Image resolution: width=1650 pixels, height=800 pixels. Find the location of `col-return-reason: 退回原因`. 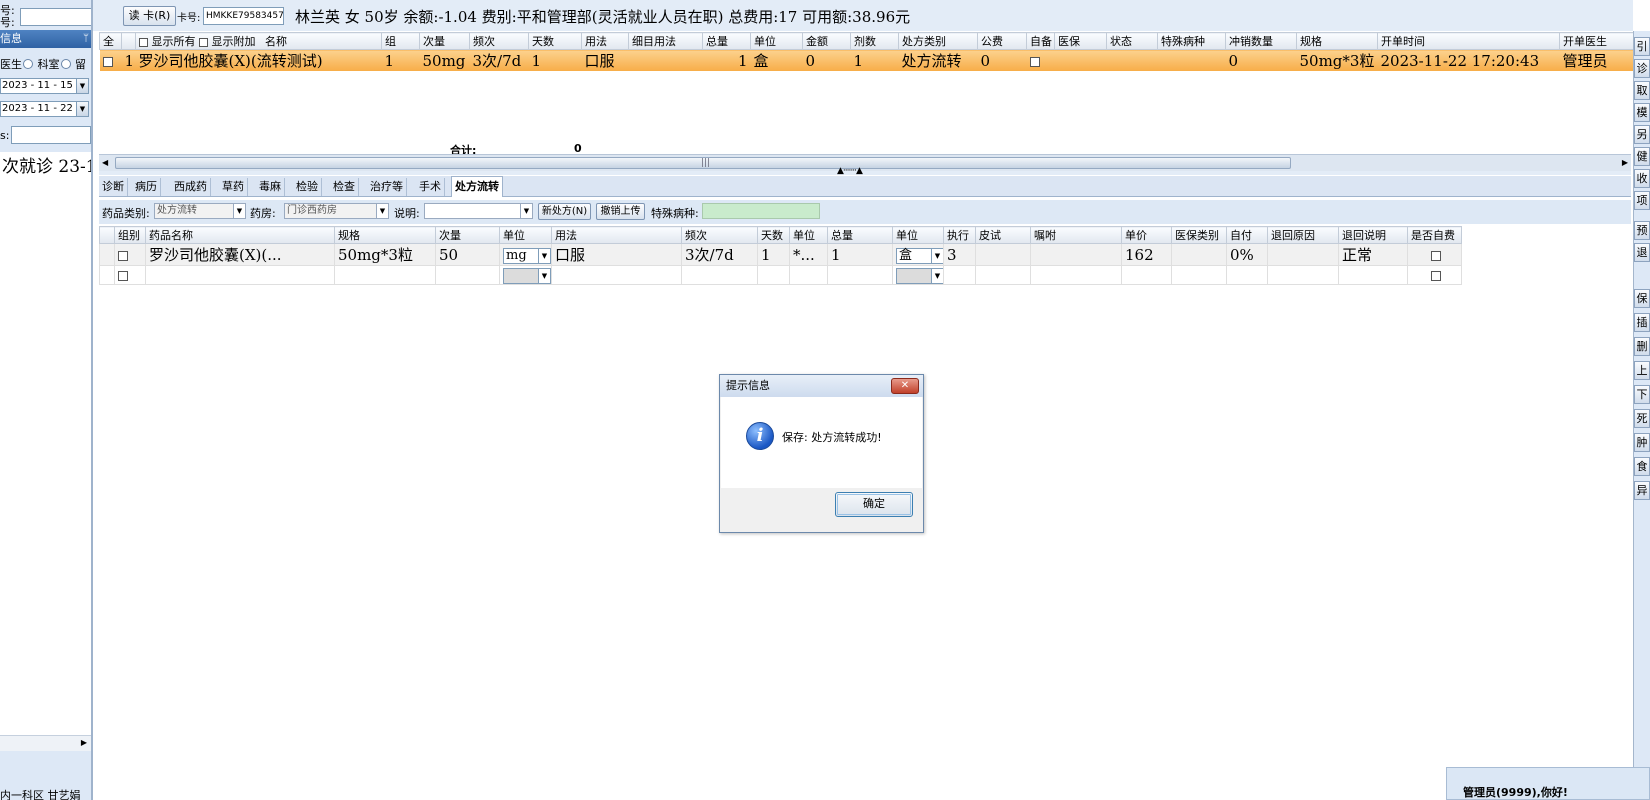

col-return-reason: 退回原因 is located at coordinates (1303, 235).